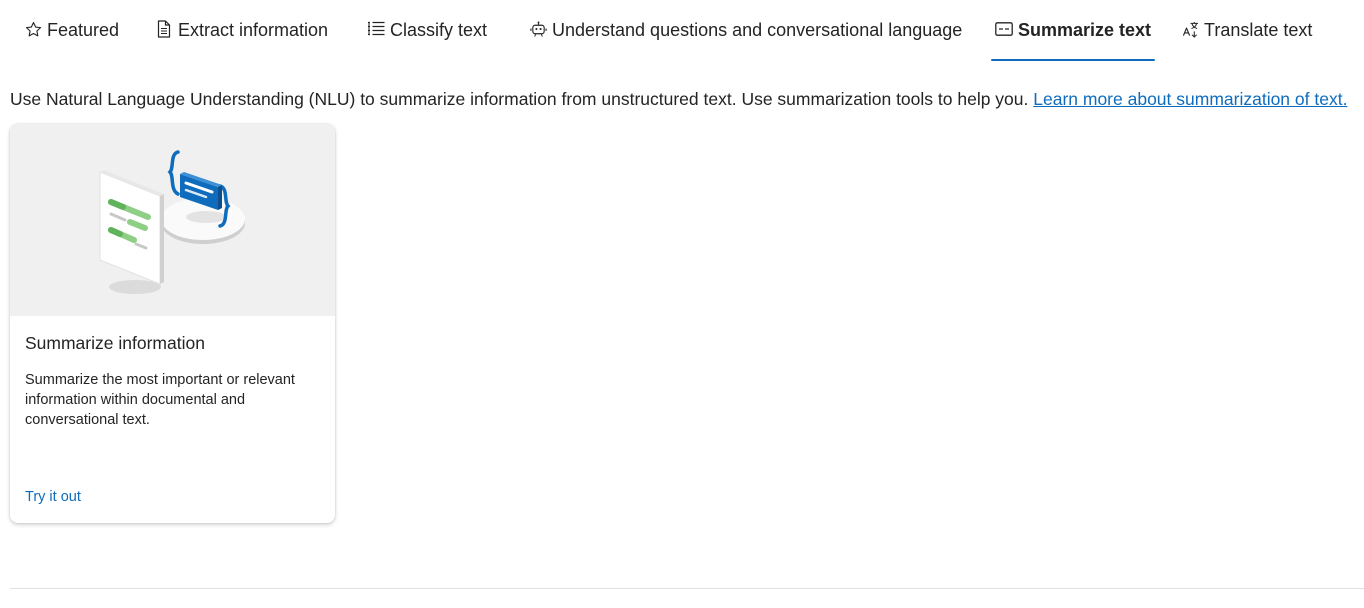 This screenshot has width=1364, height=608. I want to click on tab-label: Classify text, so click(439, 29).